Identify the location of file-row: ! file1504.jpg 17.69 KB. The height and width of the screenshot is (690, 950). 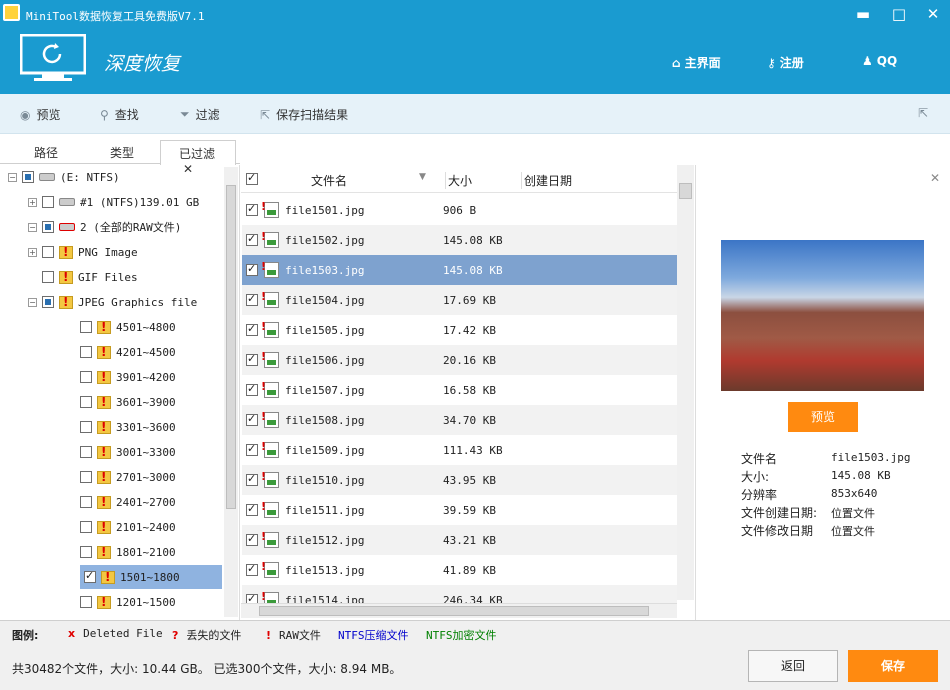
(459, 300).